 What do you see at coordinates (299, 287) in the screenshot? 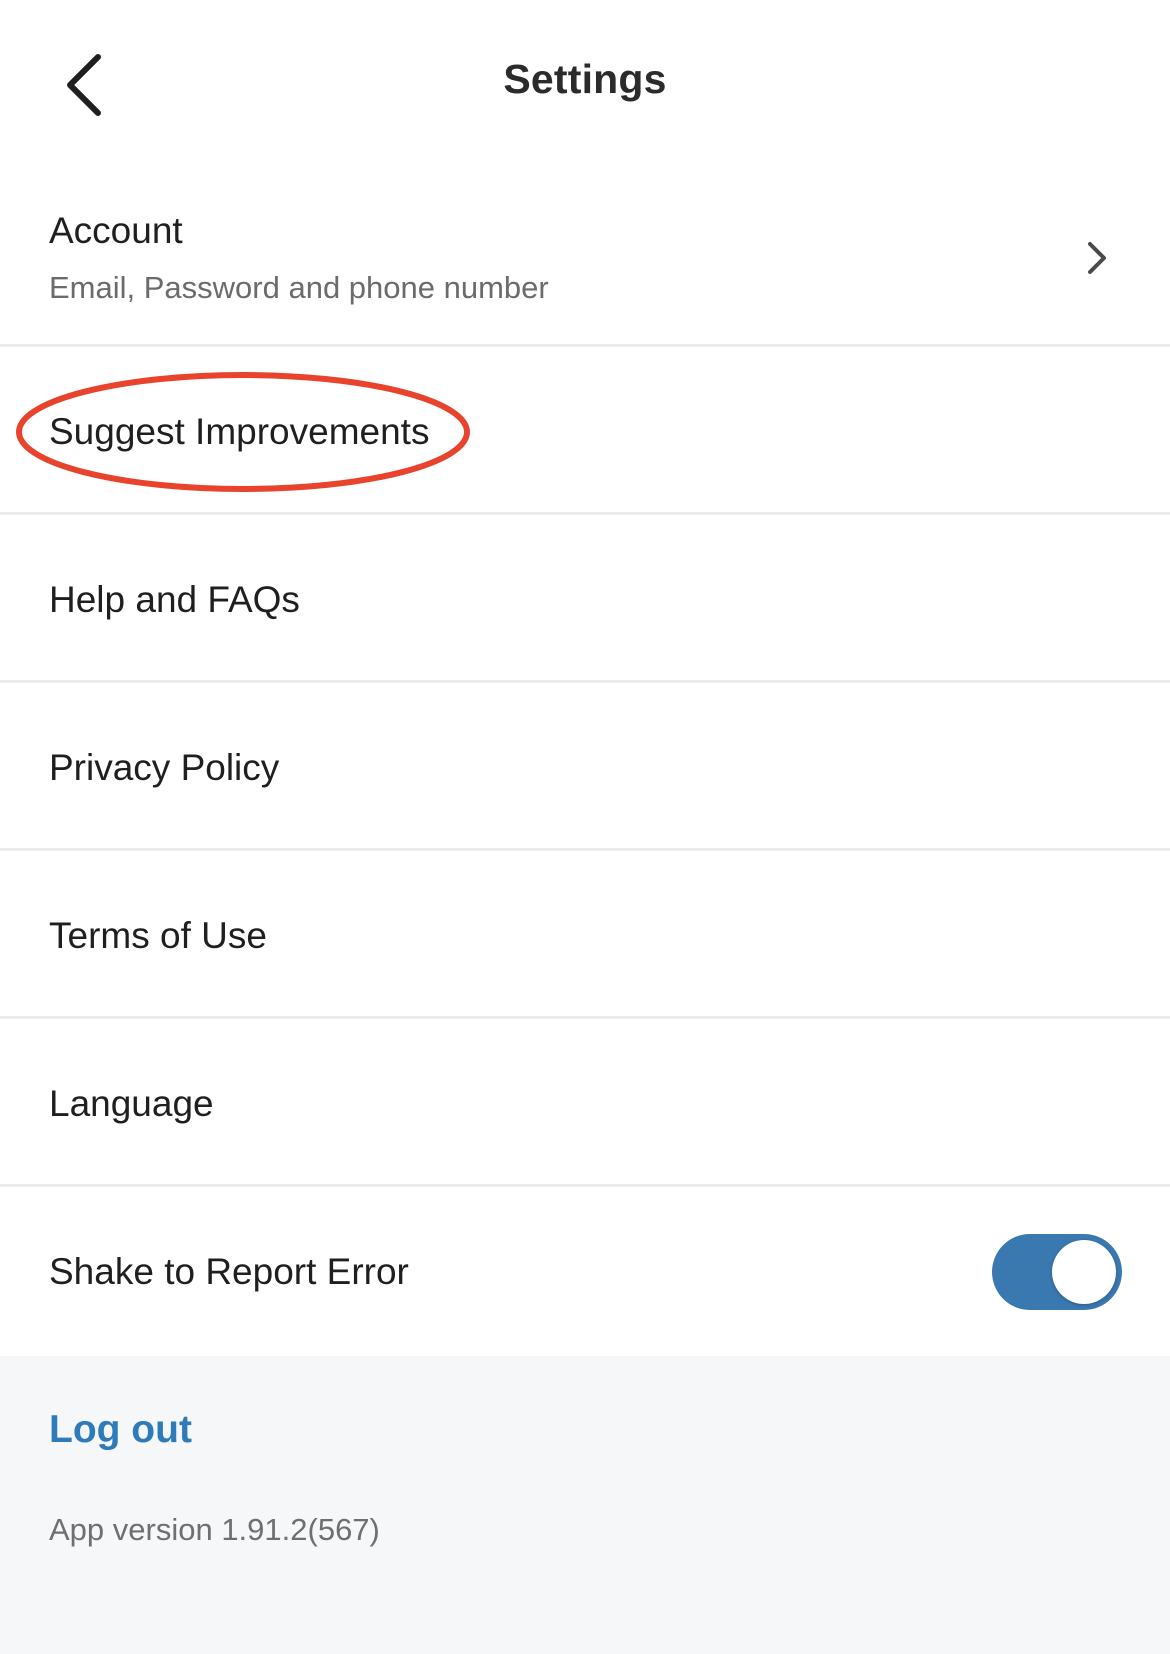
I see `account-sublabel: Email, Password and phone number` at bounding box center [299, 287].